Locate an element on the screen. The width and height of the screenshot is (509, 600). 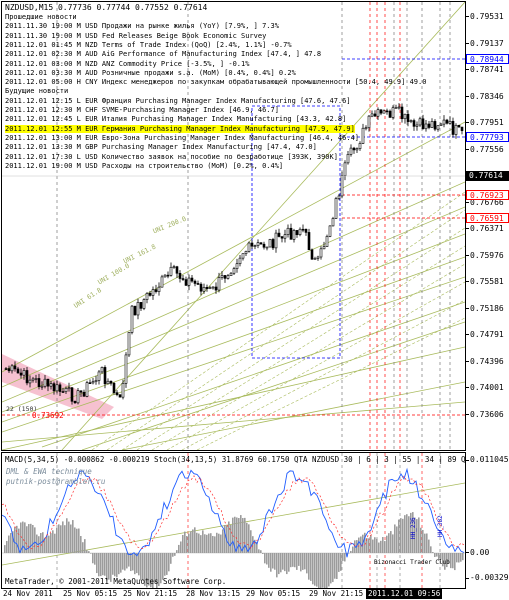
time-tick: 29 Nov 05:15 is located at coordinates (273, 593).